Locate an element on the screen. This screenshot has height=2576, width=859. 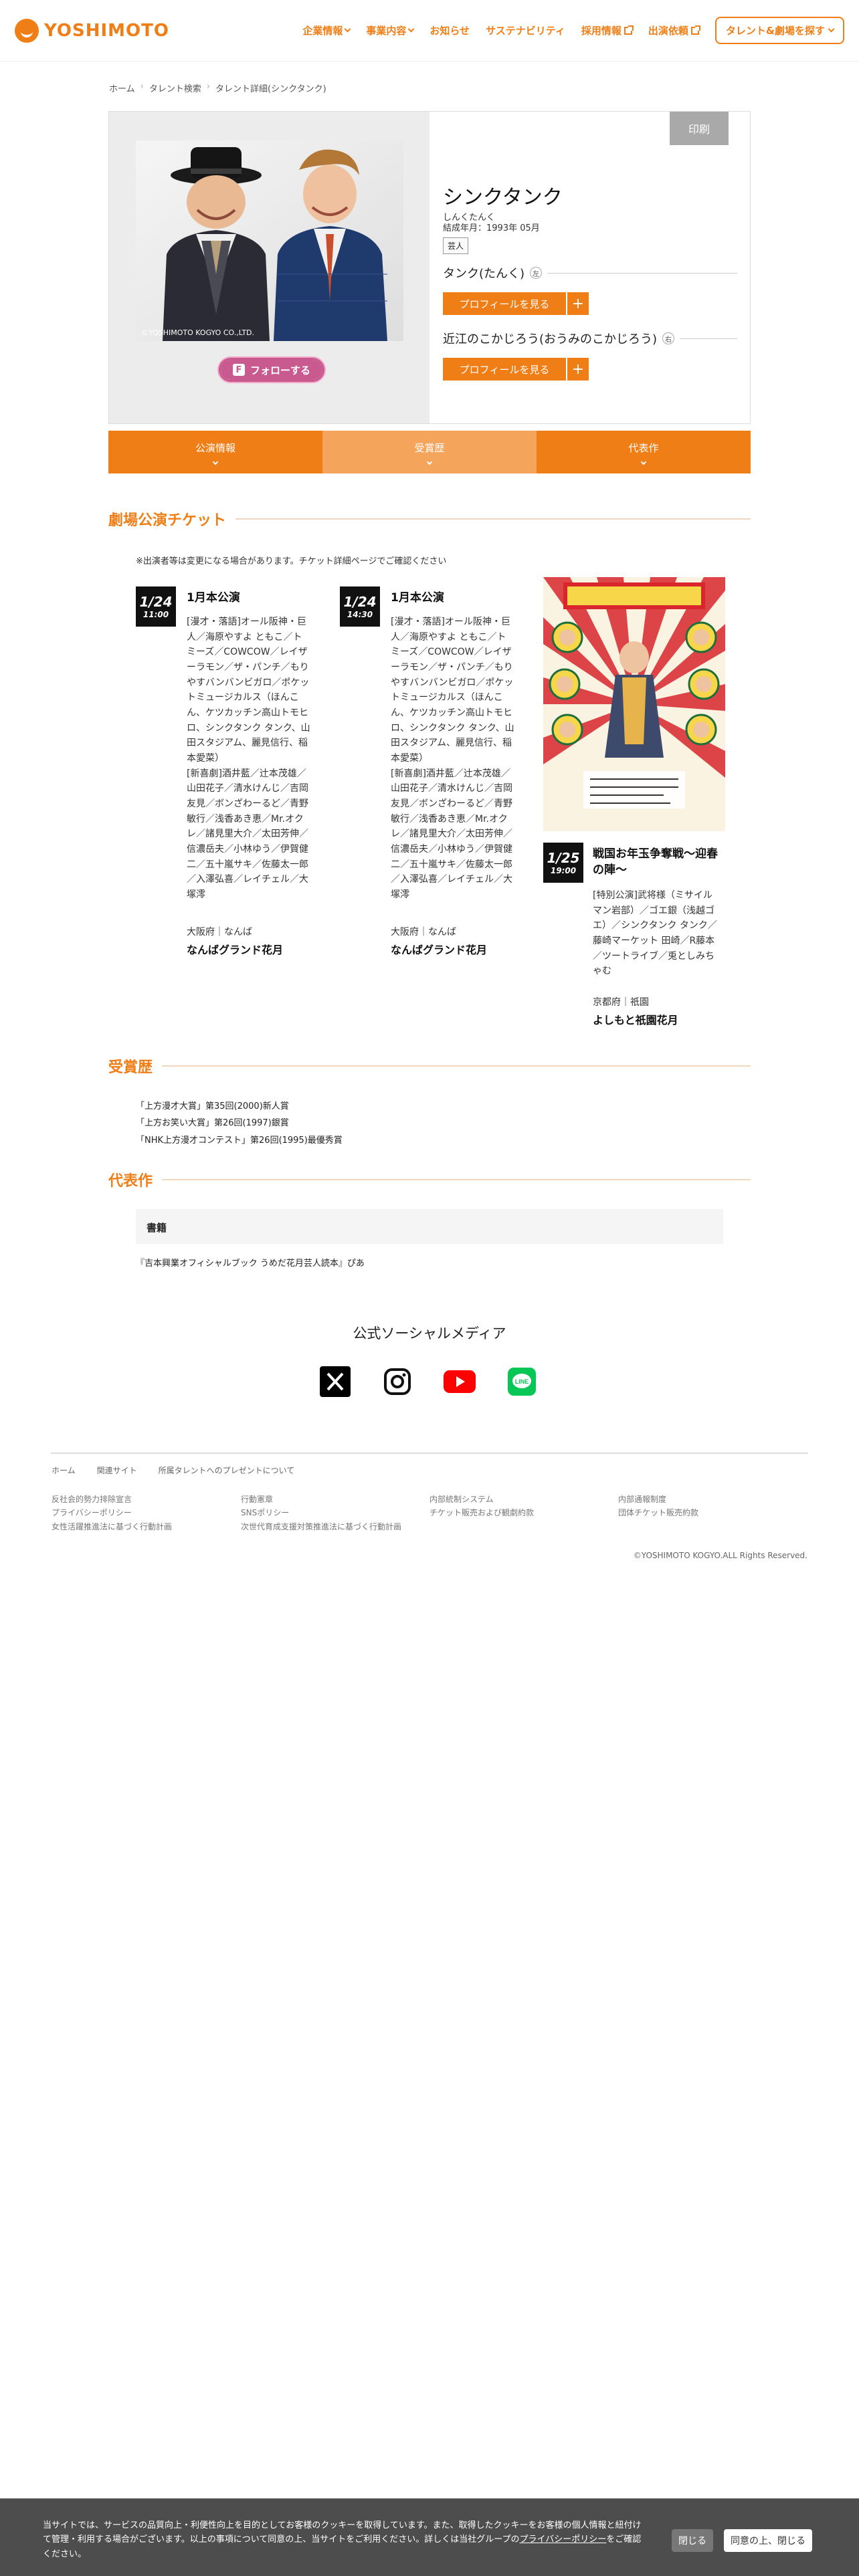
breadcrumb: ホーム › タレント検索 › タレント詳細(シンクタンク) is located at coordinates (484, 88).